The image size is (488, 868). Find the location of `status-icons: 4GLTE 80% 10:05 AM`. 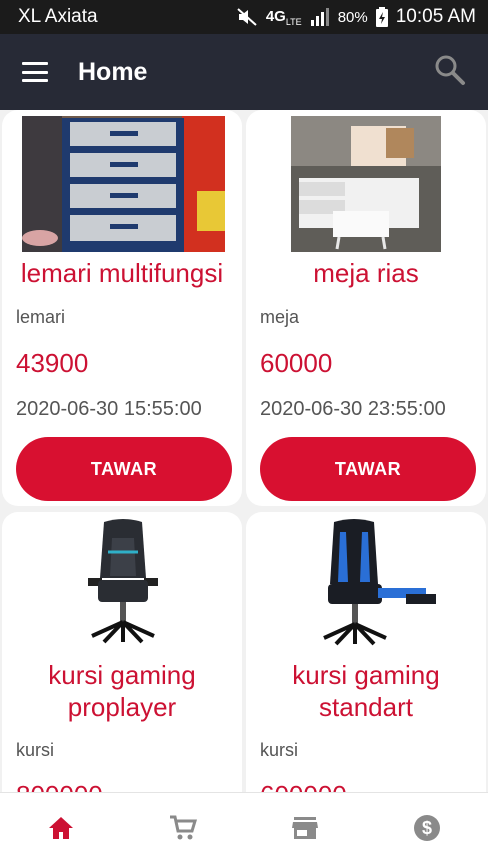

status-icons: 4GLTE 80% 10:05 AM is located at coordinates (356, 17).